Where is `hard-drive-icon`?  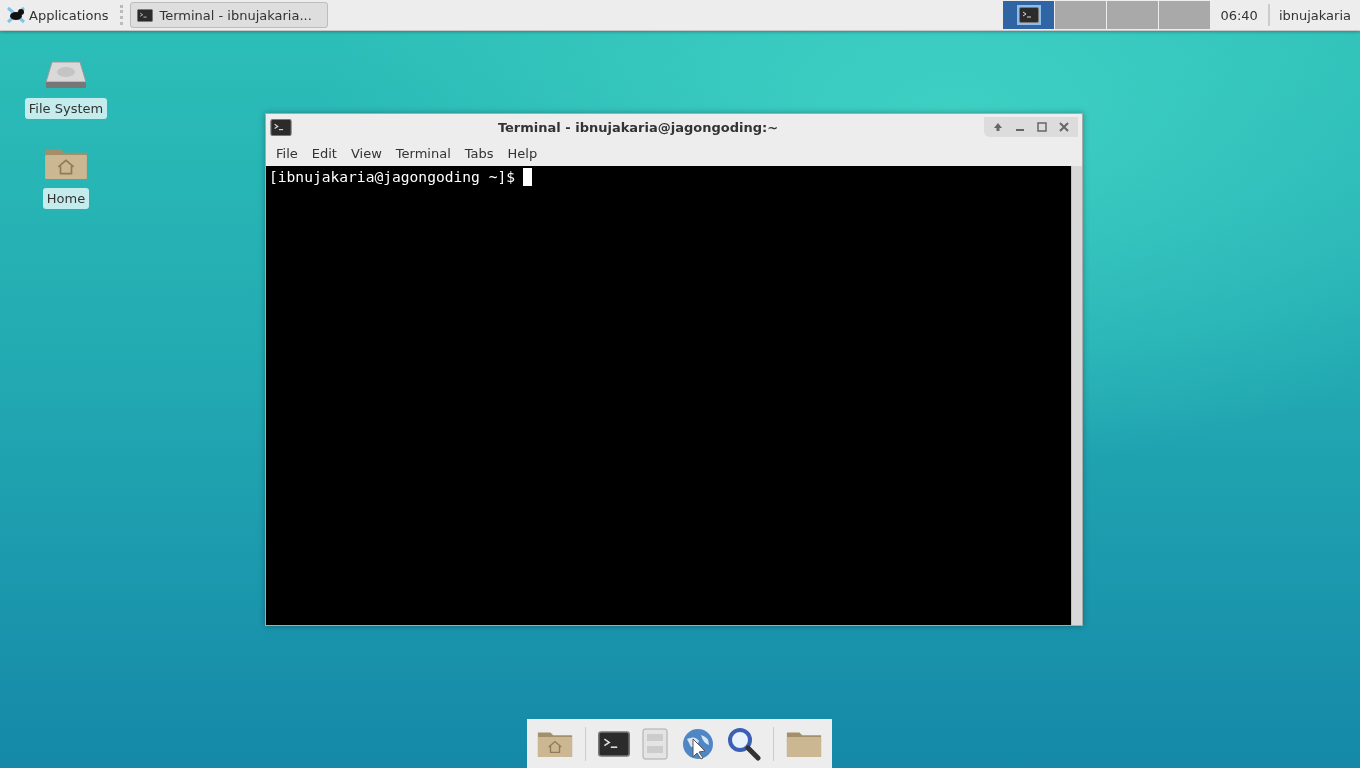 hard-drive-icon is located at coordinates (66, 75).